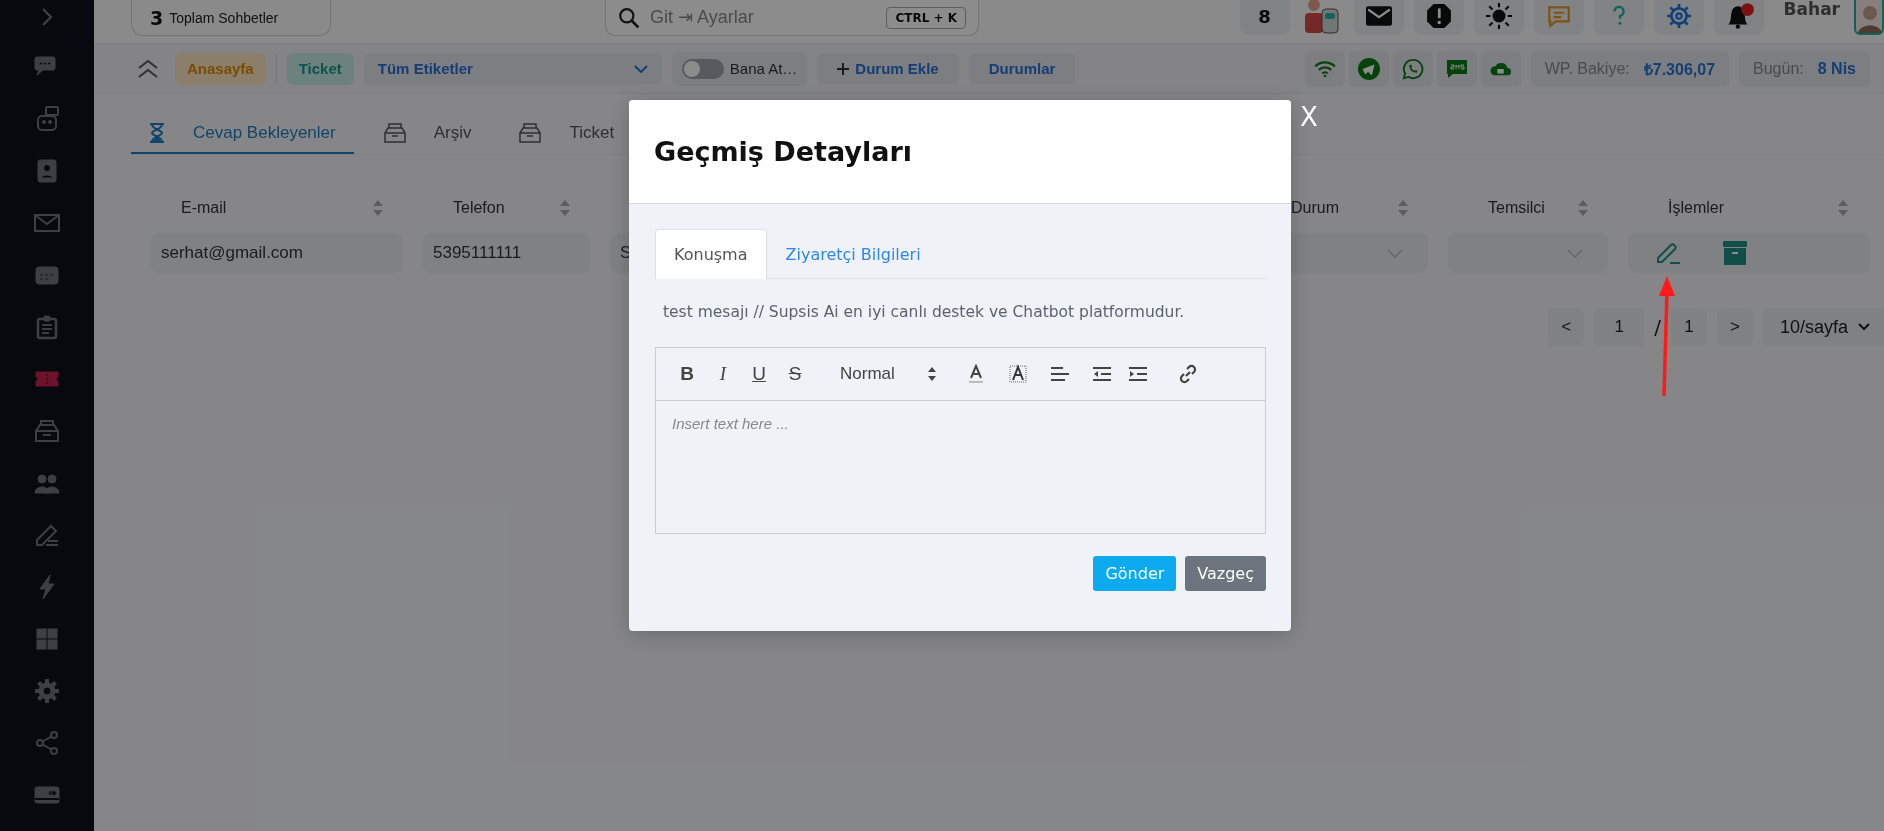  What do you see at coordinates (512, 68) in the screenshot?
I see `tag-select: Tüm Etiketler` at bounding box center [512, 68].